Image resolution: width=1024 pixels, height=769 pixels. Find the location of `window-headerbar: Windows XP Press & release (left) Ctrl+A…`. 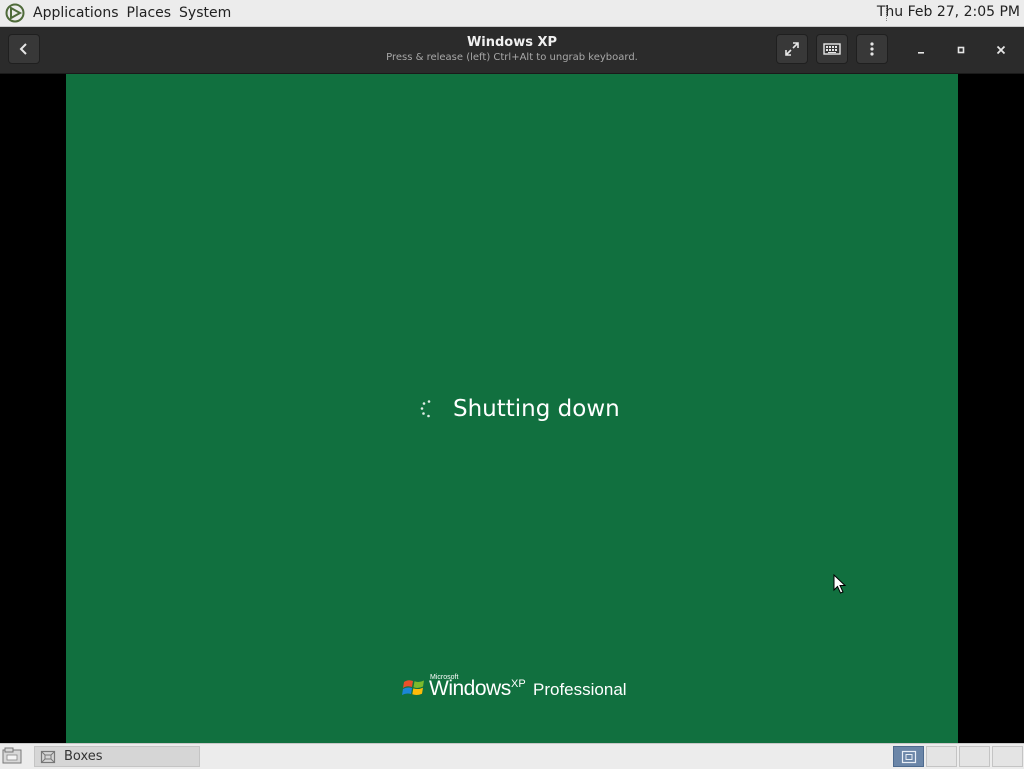

window-headerbar: Windows XP Press & release (left) Ctrl+A… is located at coordinates (512, 50).